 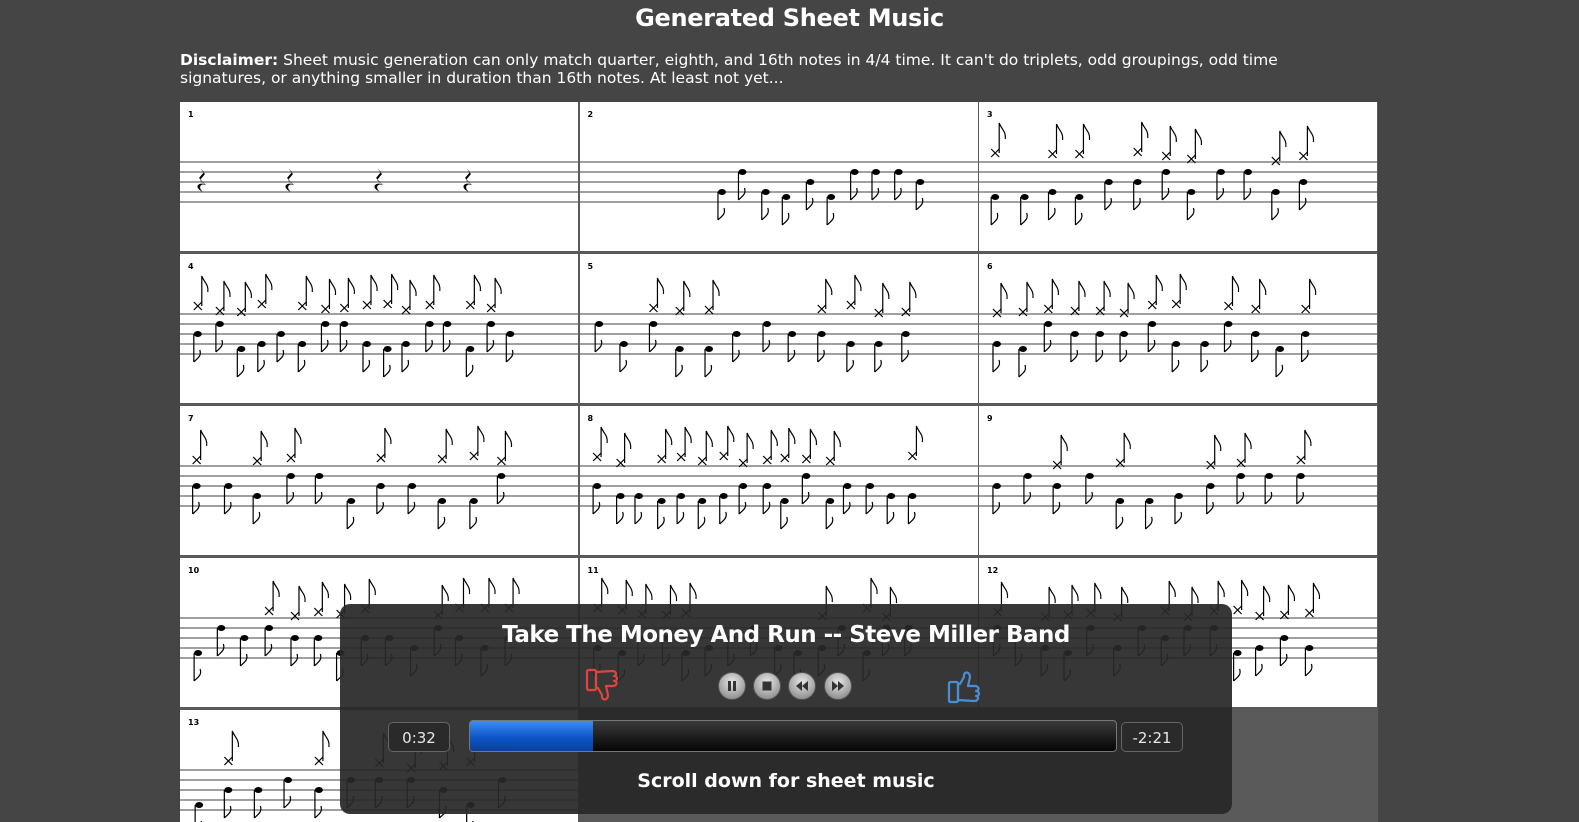 I want to click on progress-bar, so click(x=793, y=736).